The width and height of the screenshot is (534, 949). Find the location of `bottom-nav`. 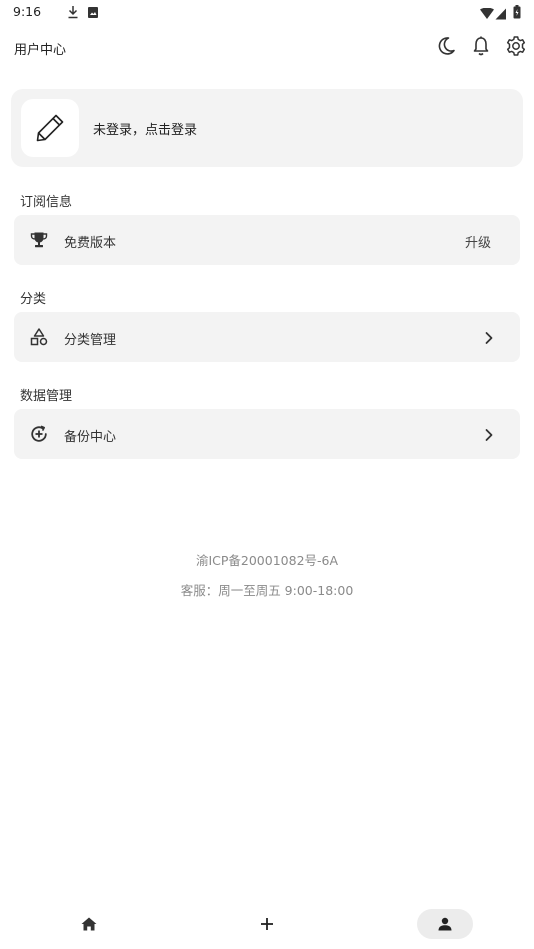

bottom-nav is located at coordinates (267, 926).